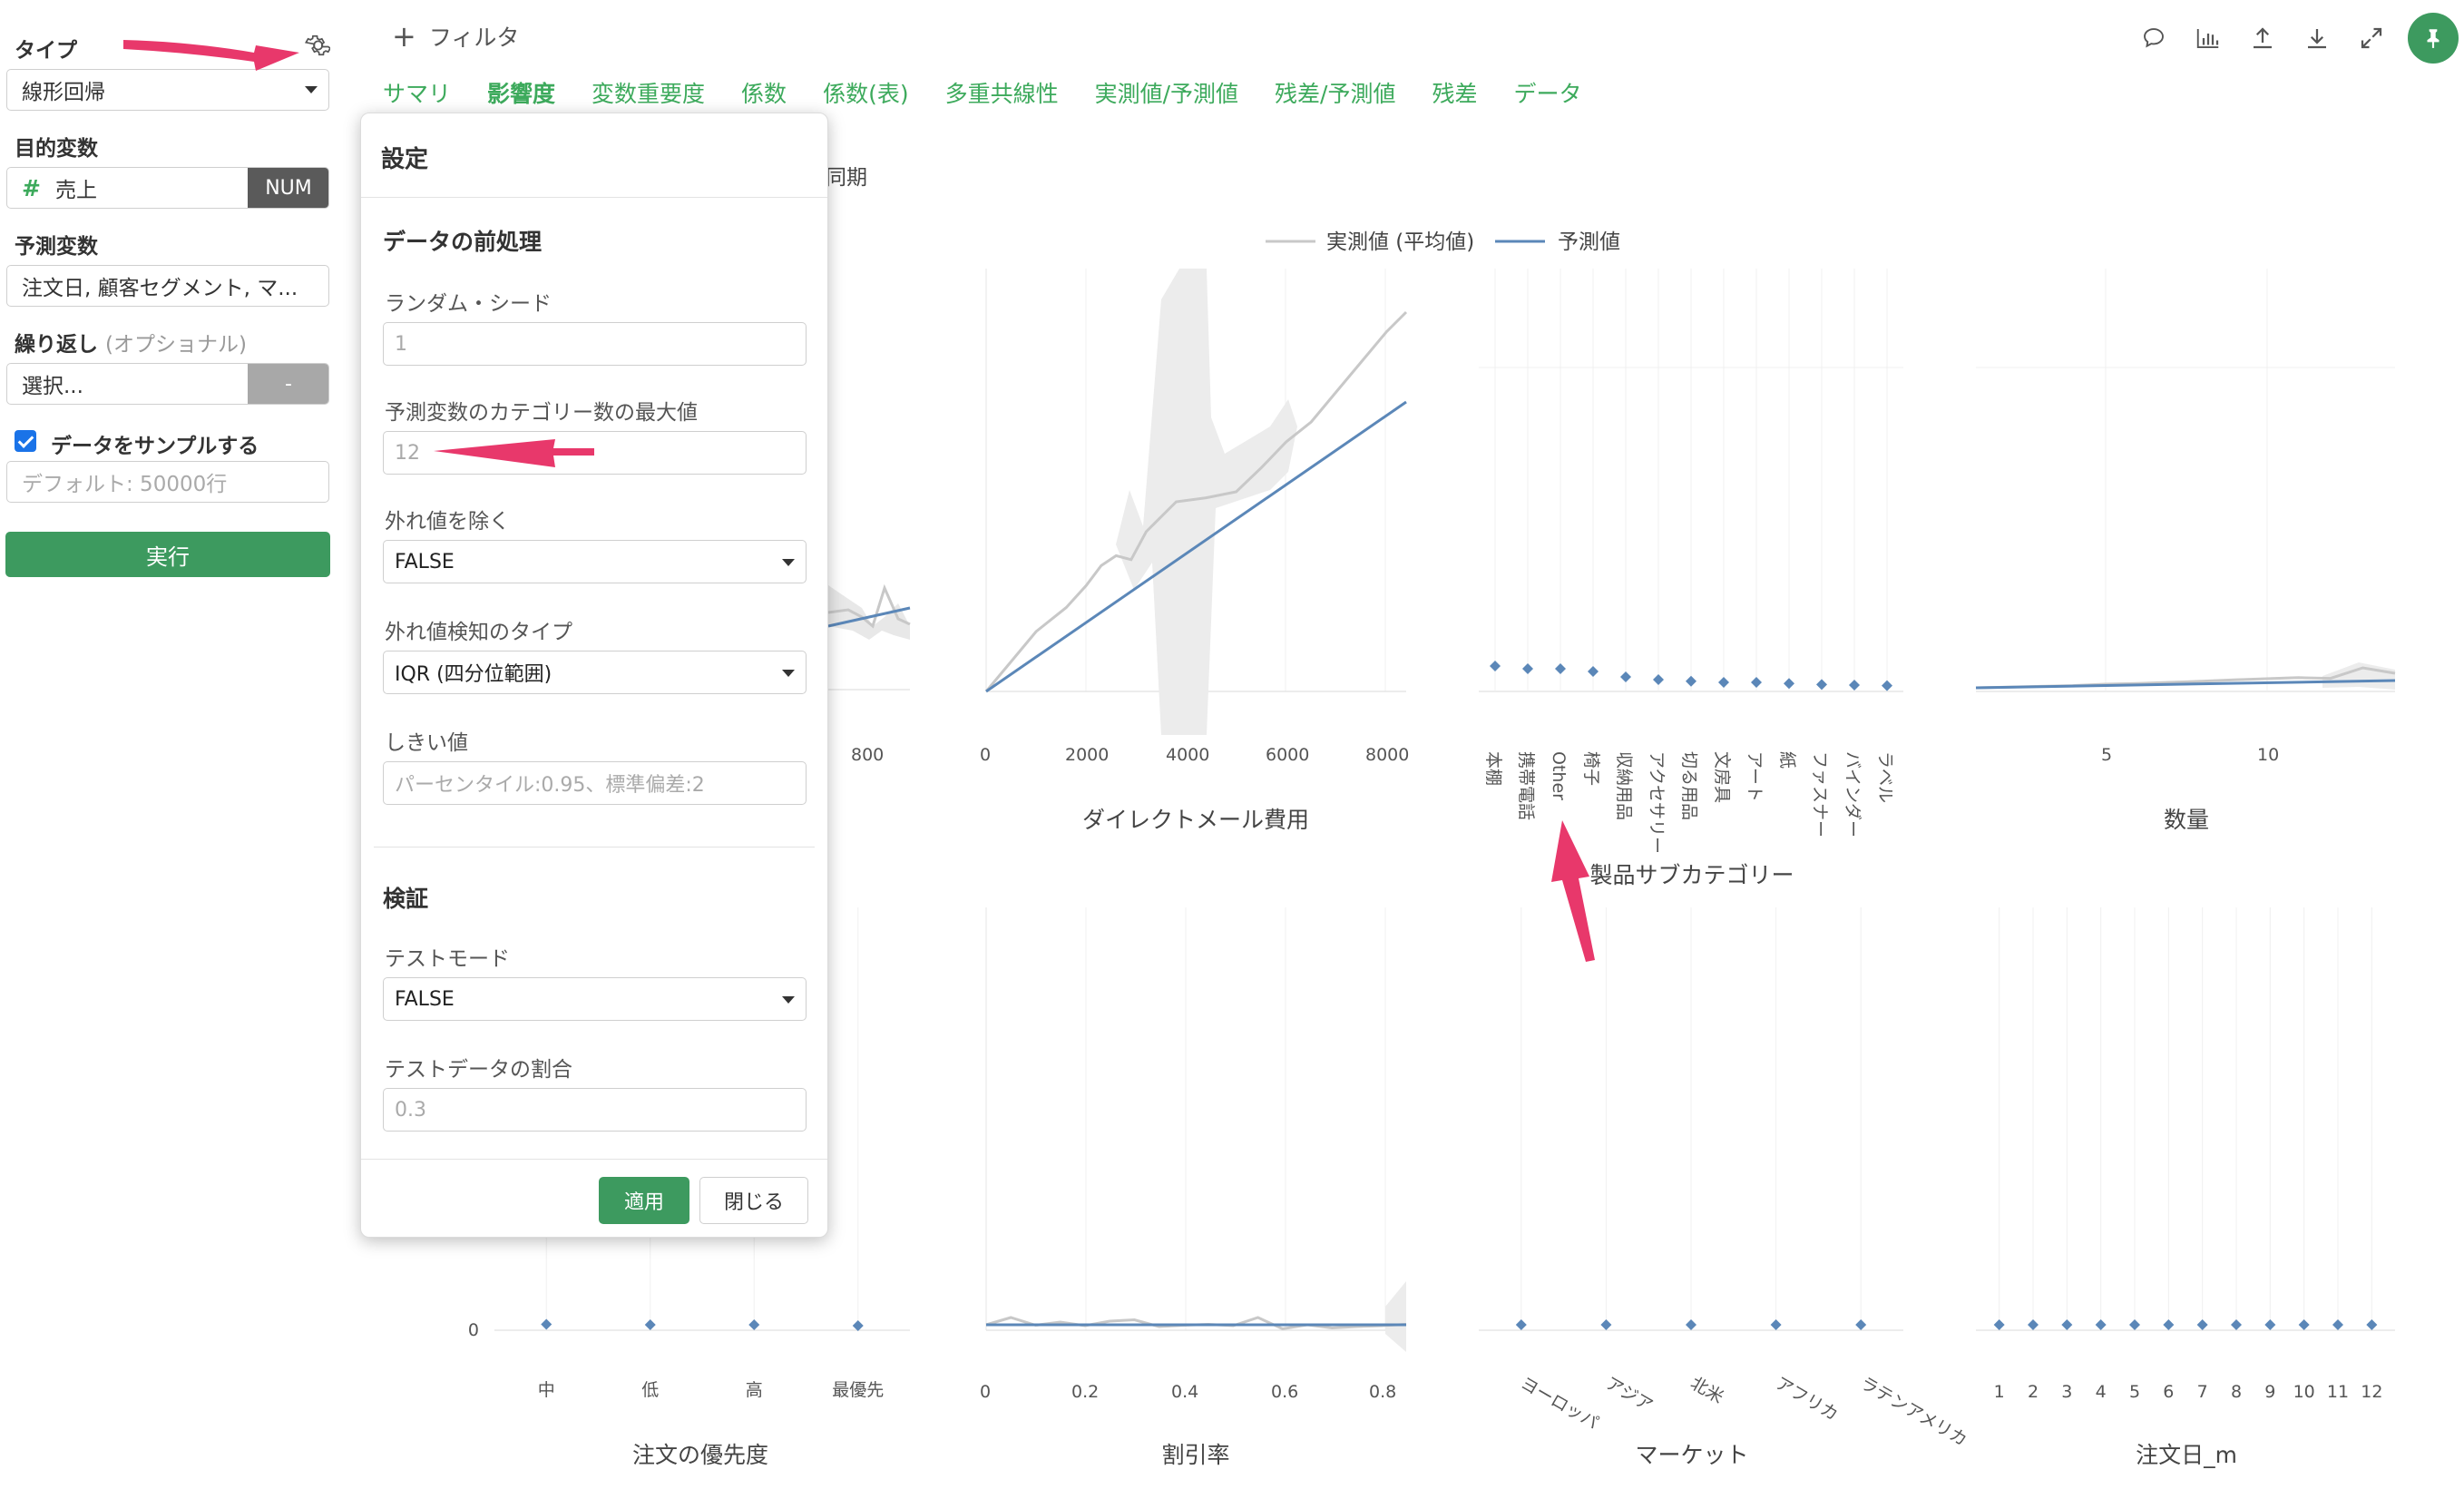  What do you see at coordinates (425, 999) in the screenshot?
I see `test-mode-value: FALSE` at bounding box center [425, 999].